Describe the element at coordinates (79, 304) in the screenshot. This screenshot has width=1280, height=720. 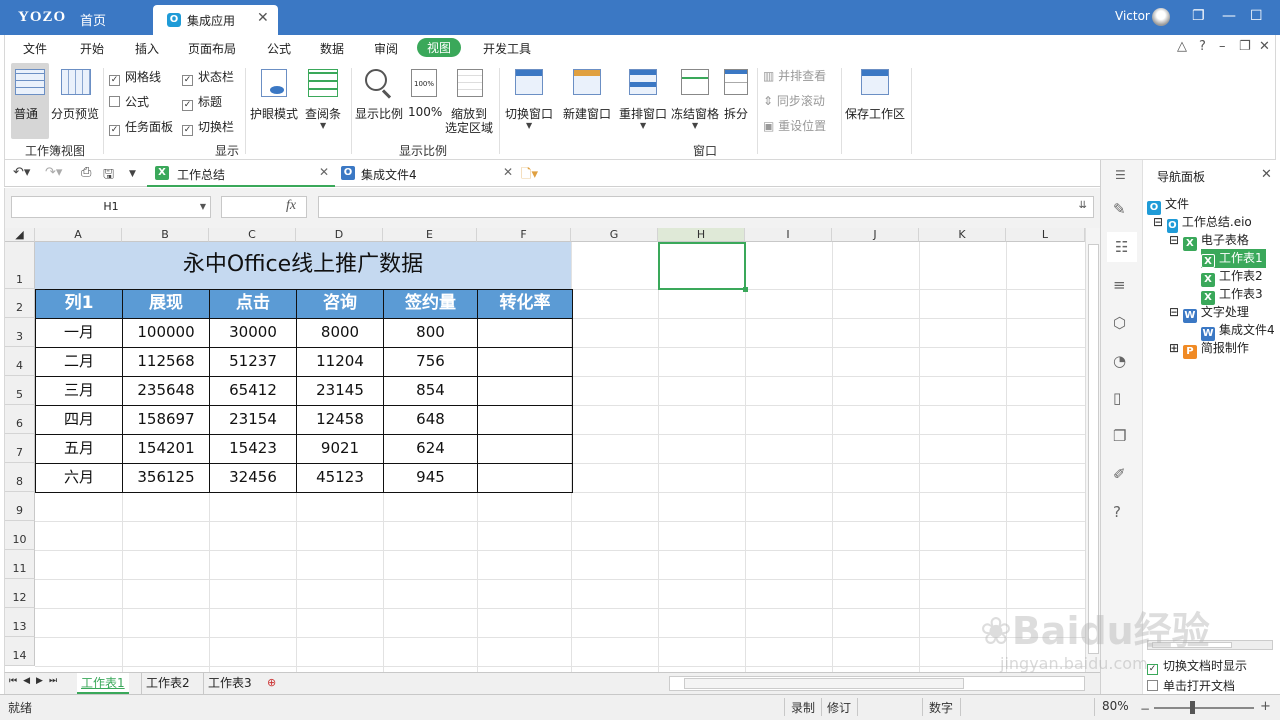
I see `table-header-cell: 列1` at that location.